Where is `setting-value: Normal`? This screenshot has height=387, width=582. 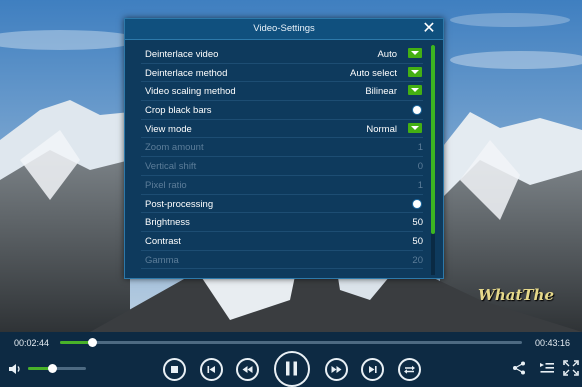 setting-value: Normal is located at coordinates (381, 129).